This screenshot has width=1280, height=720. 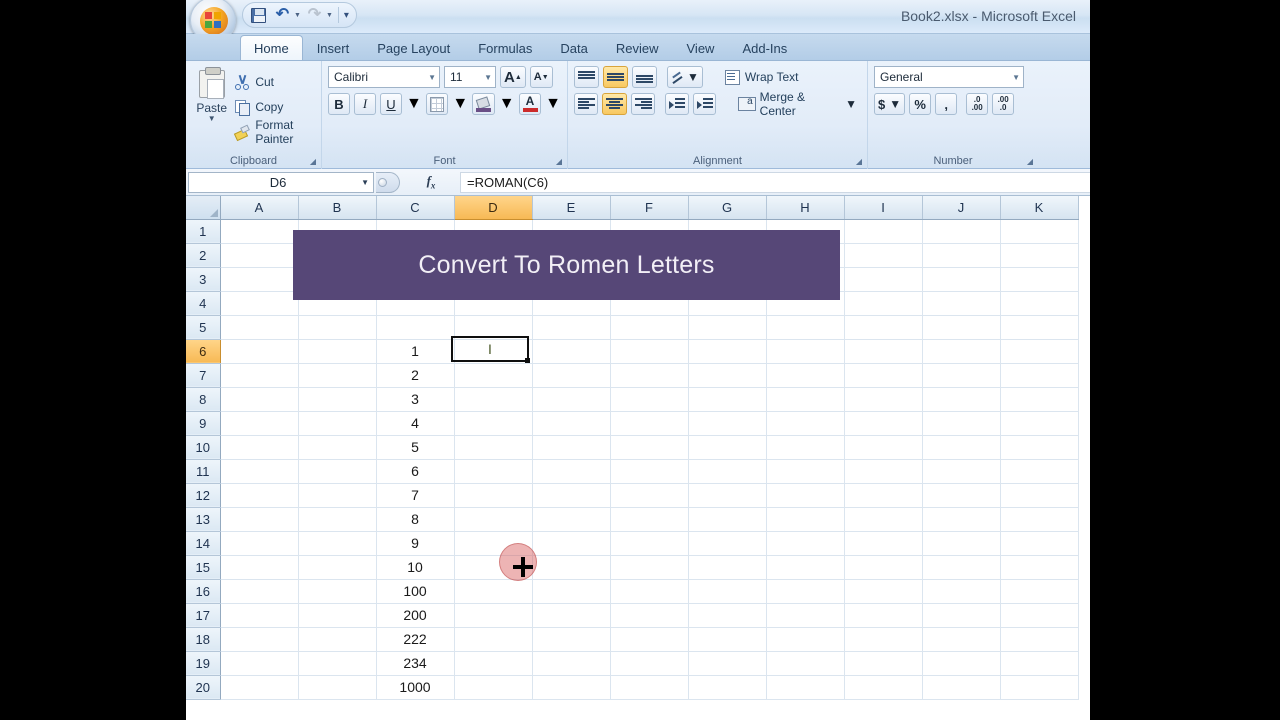 What do you see at coordinates (559, 161) in the screenshot?
I see `font-dialog-launcher-icon: ◢` at bounding box center [559, 161].